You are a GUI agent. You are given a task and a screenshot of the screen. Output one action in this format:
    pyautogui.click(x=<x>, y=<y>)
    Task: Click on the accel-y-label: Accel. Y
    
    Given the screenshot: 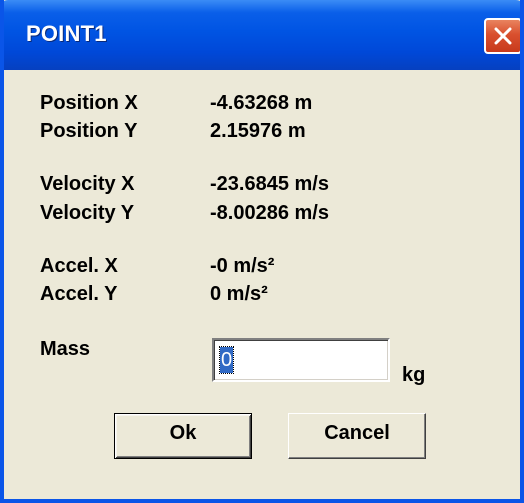 What is the action you would take?
    pyautogui.click(x=79, y=294)
    